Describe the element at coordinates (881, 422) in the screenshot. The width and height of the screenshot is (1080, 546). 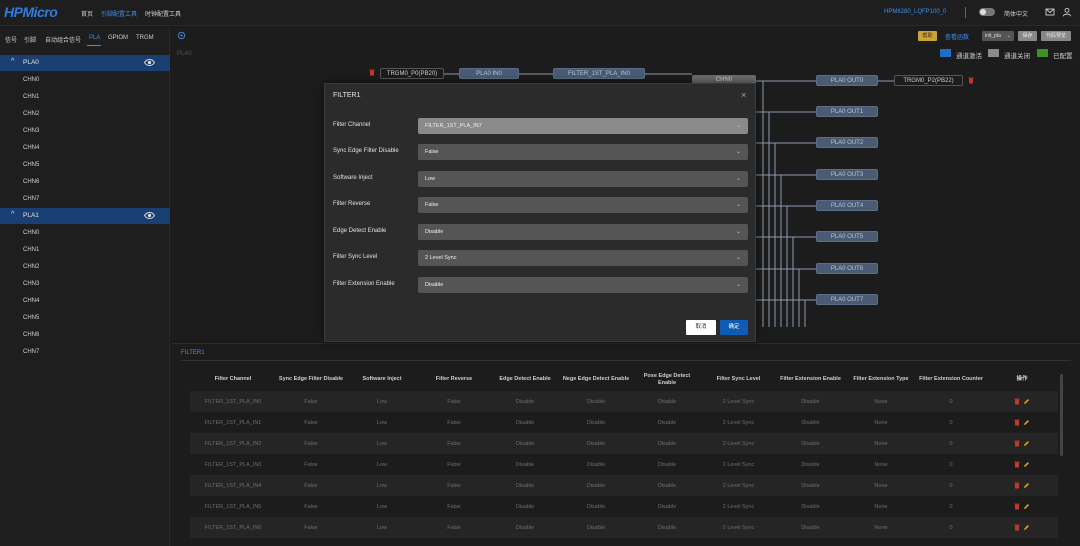
I see `table-cell: None` at that location.